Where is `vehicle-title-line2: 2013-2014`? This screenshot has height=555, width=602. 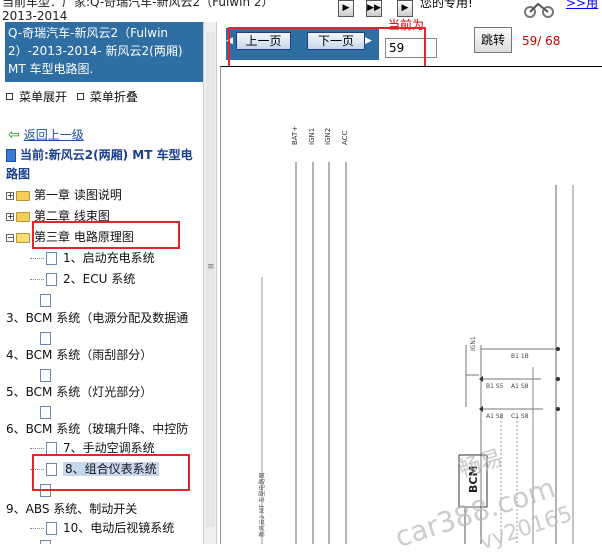 vehicle-title-line2: 2013-2014 is located at coordinates (35, 15).